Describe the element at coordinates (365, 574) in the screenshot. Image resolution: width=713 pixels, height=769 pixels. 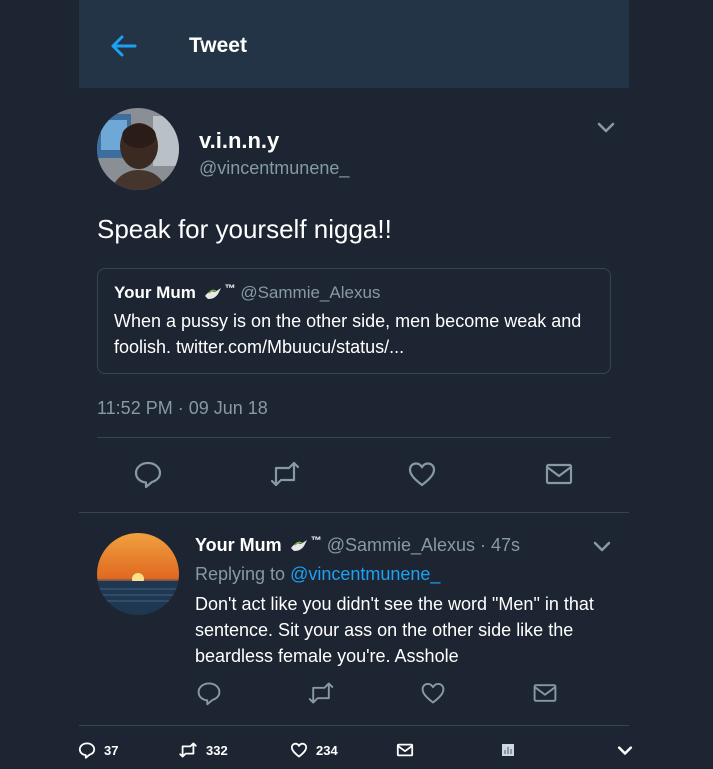
I see `replying-to-link: @vincentmunene_` at that location.